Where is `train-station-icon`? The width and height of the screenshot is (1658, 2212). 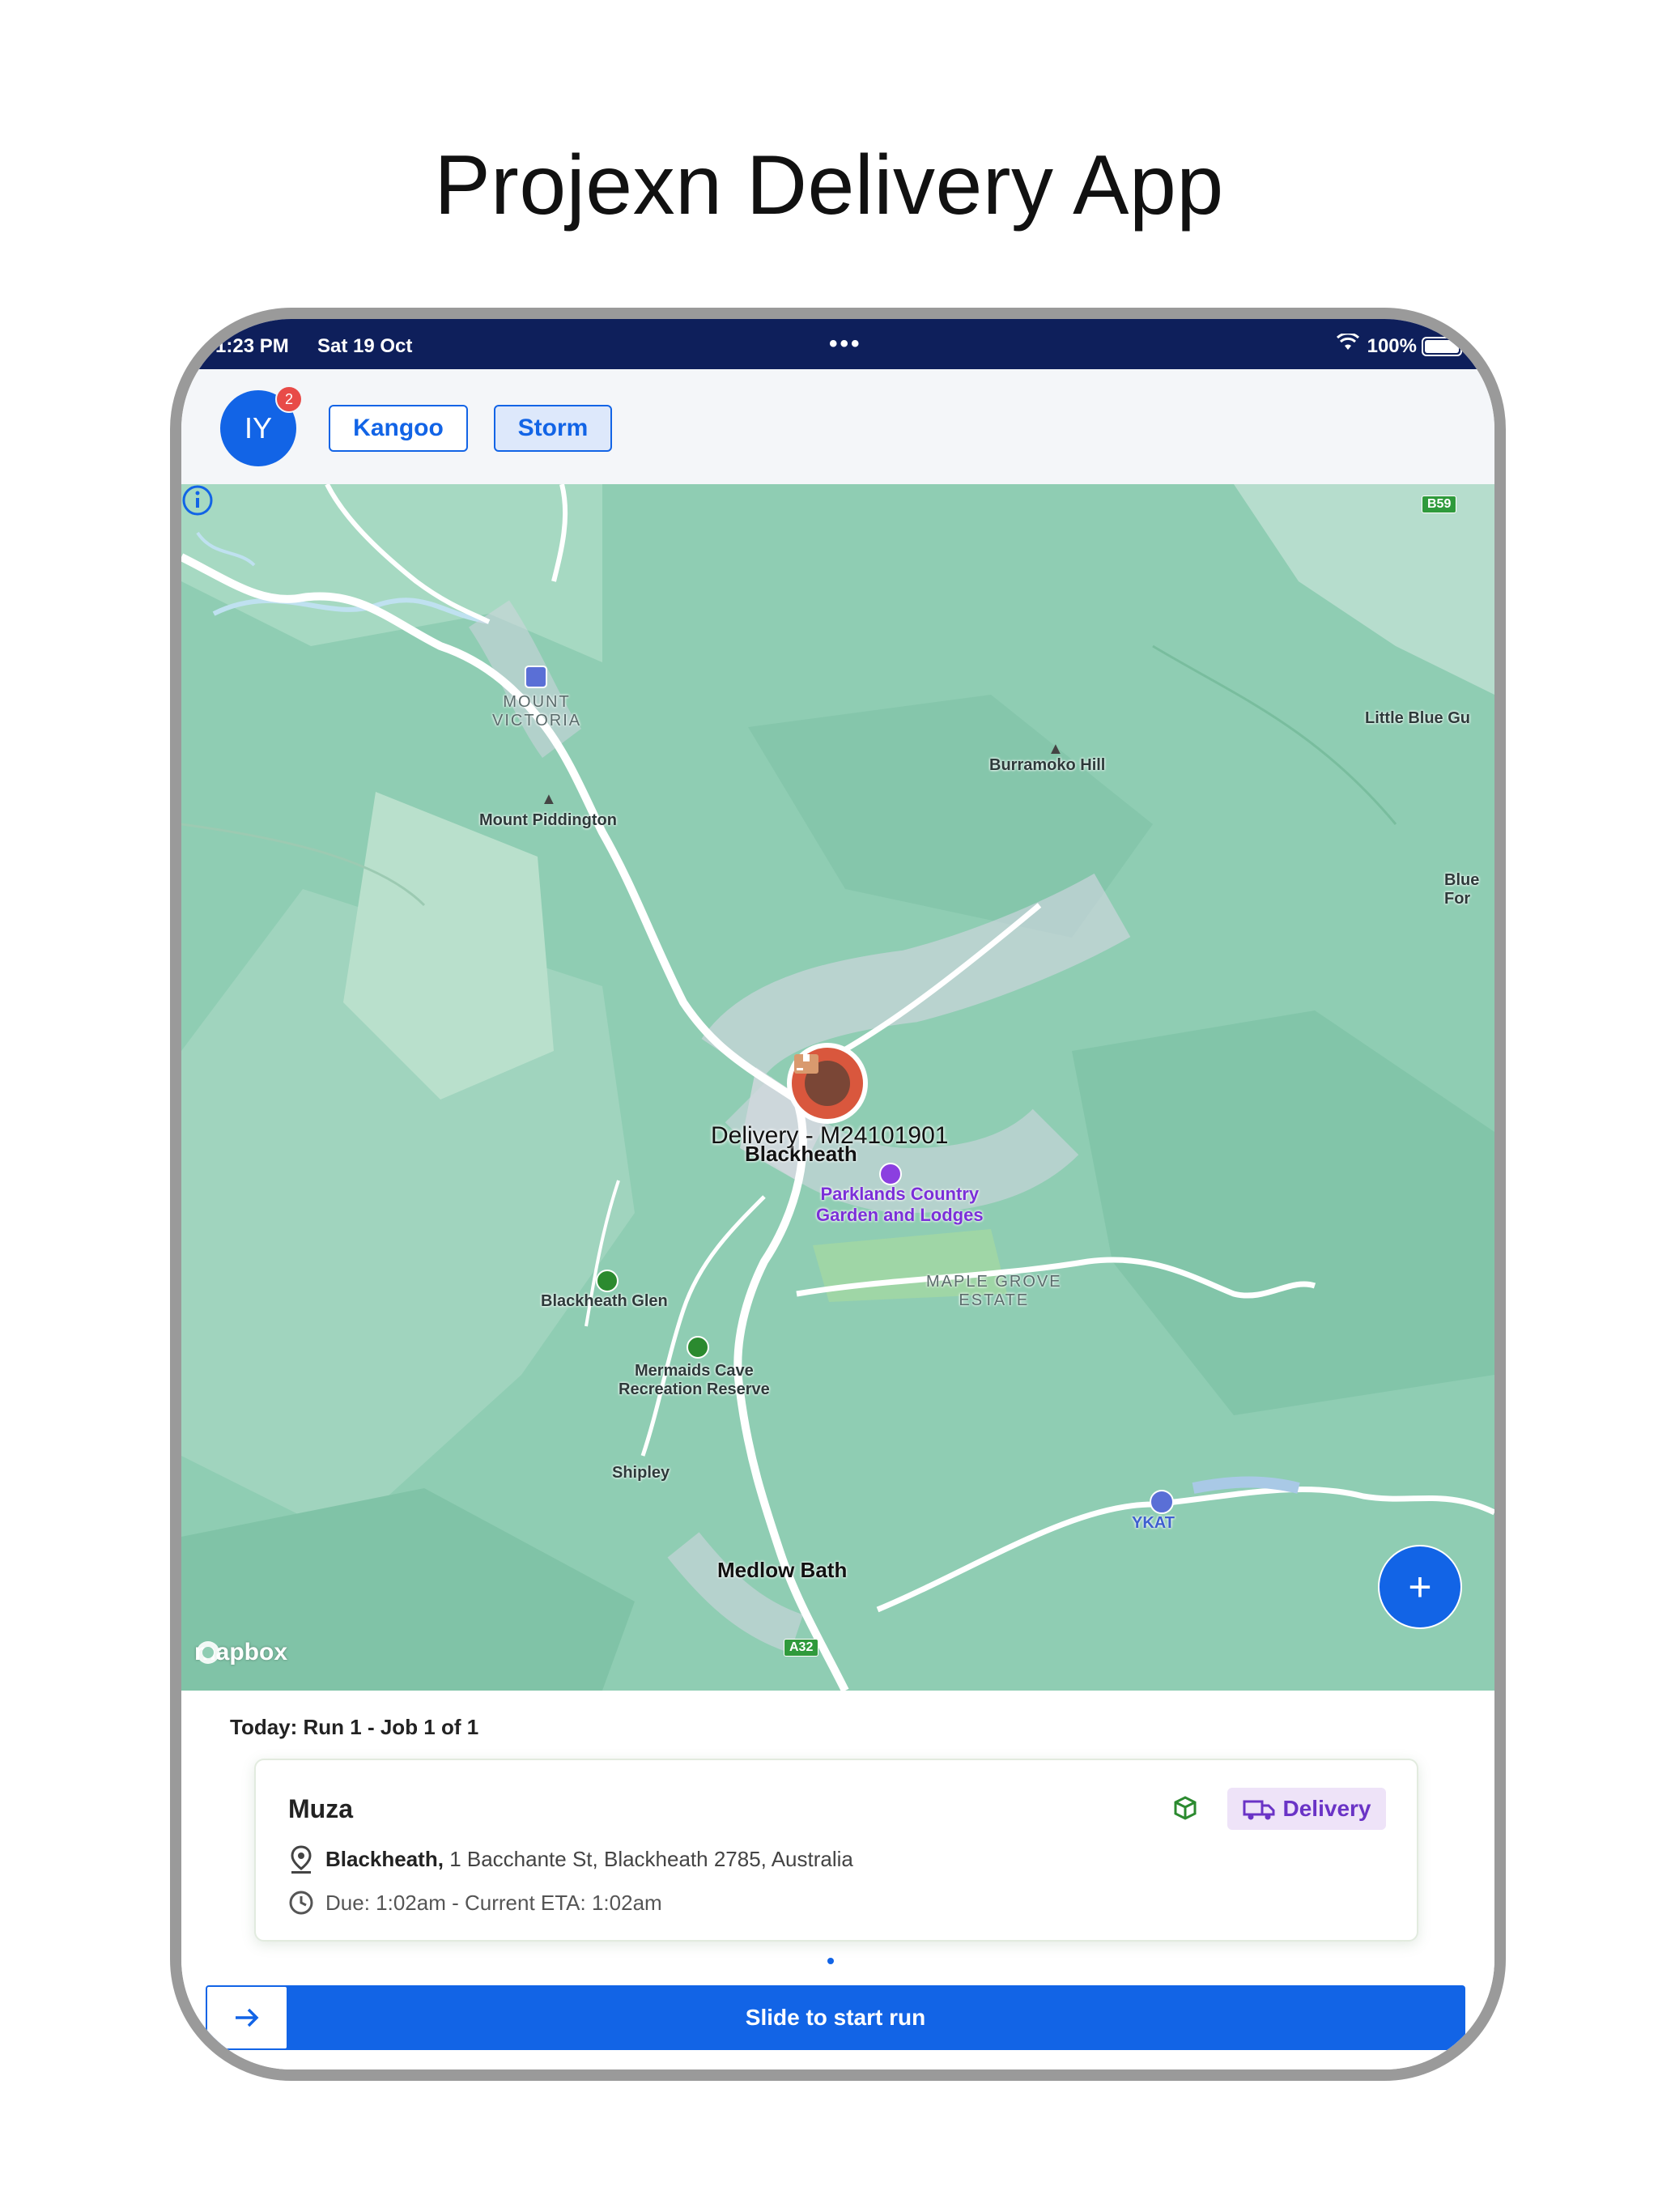 train-station-icon is located at coordinates (536, 677).